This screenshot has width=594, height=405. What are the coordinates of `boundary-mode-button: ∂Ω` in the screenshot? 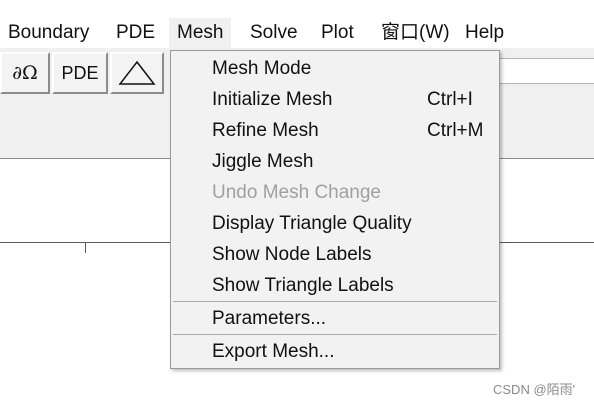 It's located at (25, 73).